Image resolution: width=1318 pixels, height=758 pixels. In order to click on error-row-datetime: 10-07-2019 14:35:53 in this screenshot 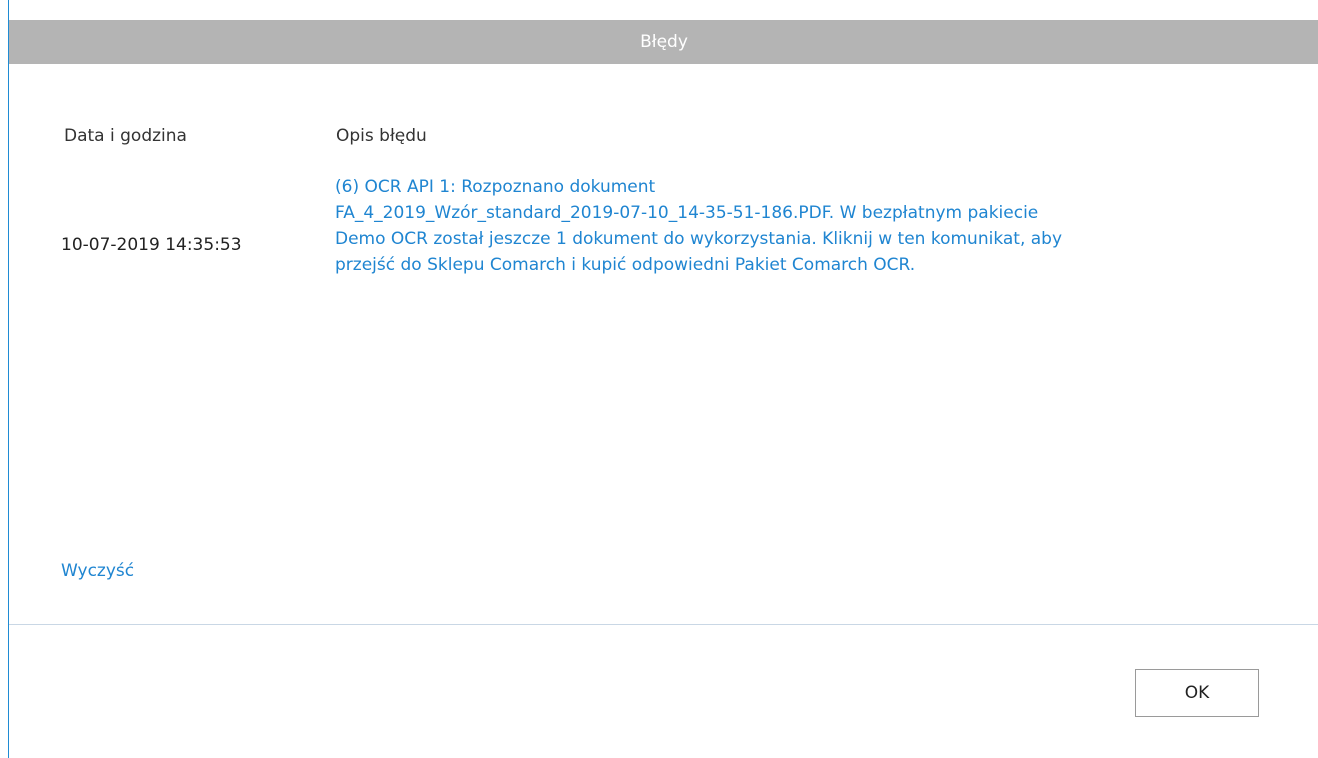, I will do `click(151, 245)`.